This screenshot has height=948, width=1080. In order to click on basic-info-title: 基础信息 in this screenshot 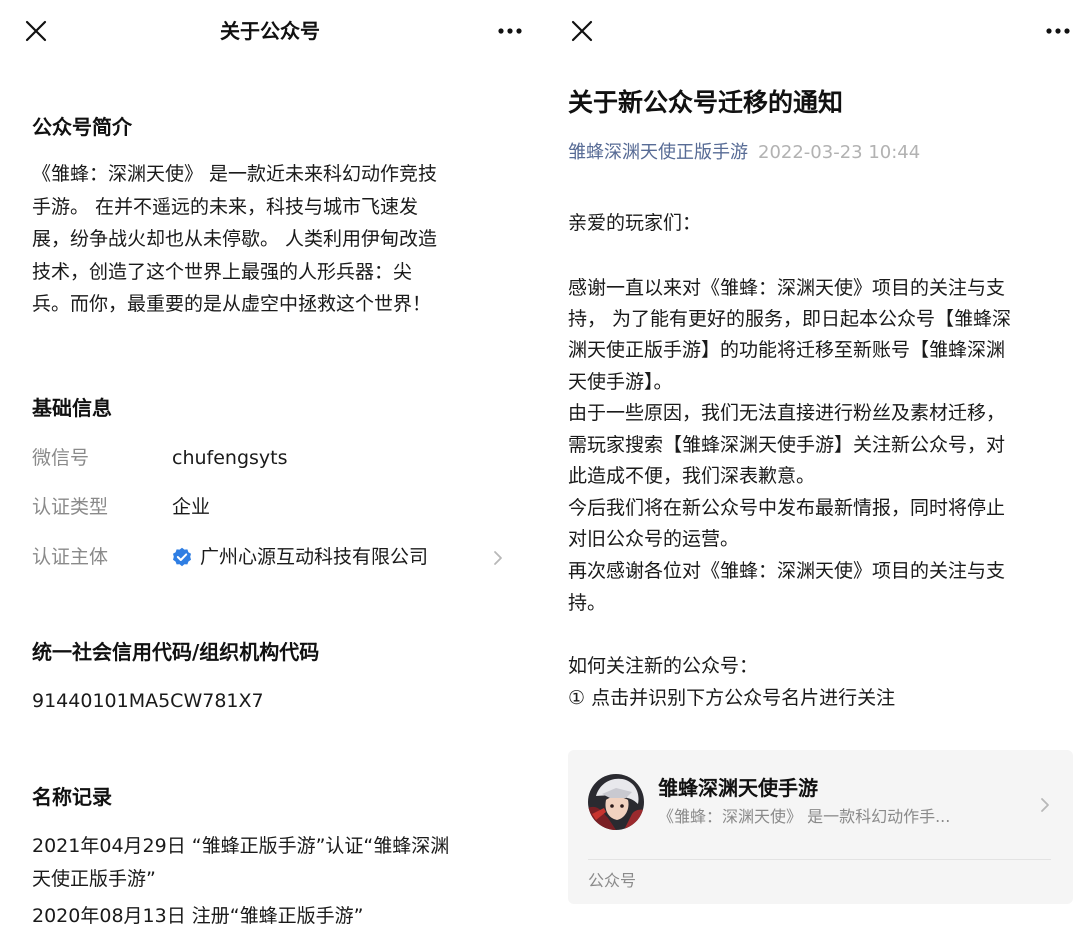, I will do `click(72, 408)`.